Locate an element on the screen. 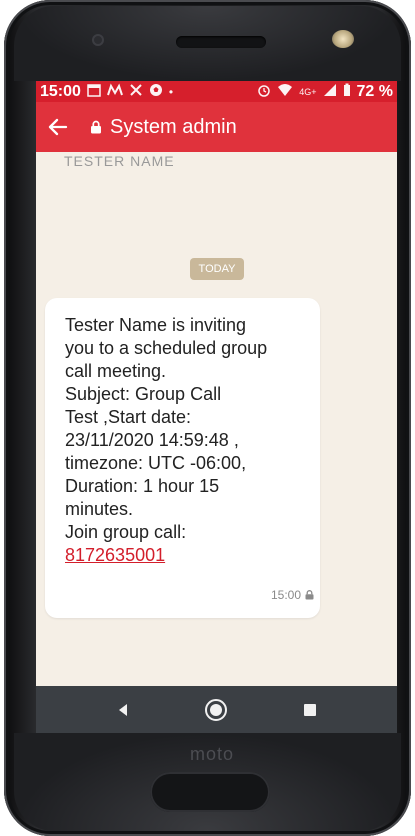 The width and height of the screenshot is (415, 836). nav-home-button is located at coordinates (216, 710).